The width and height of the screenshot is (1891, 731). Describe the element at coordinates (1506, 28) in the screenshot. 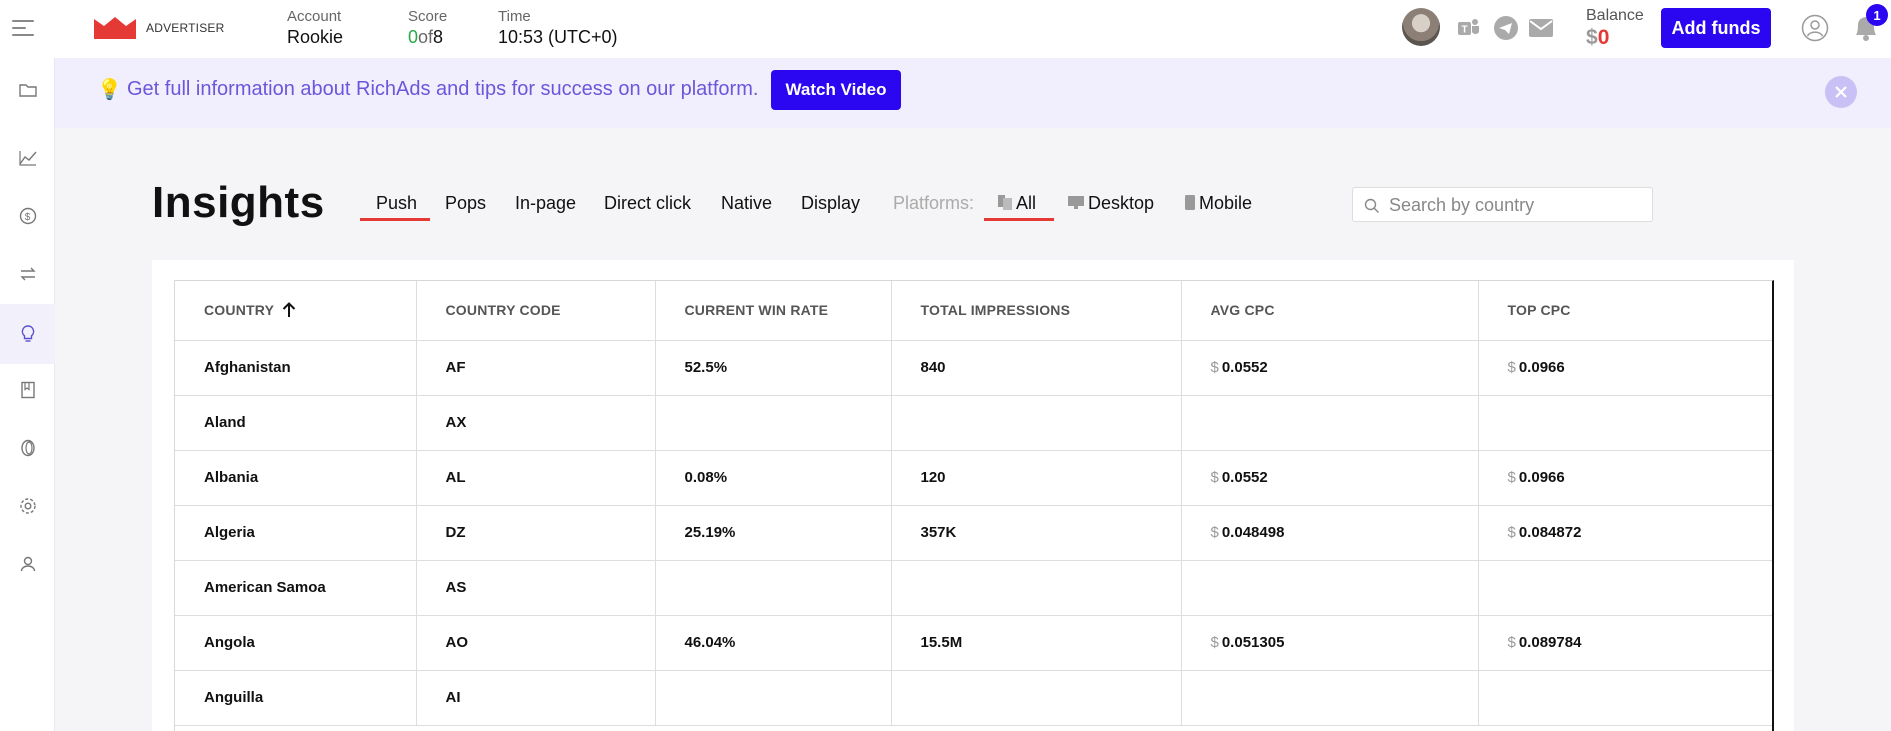

I see `telegram-icon` at that location.